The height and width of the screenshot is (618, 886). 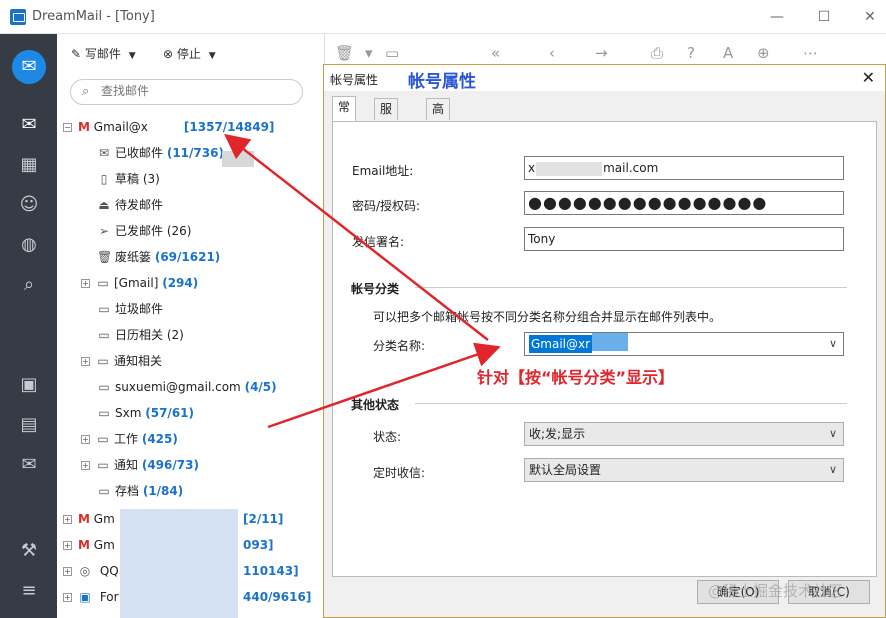 What do you see at coordinates (657, 53) in the screenshot?
I see `print-icon: ⎙` at bounding box center [657, 53].